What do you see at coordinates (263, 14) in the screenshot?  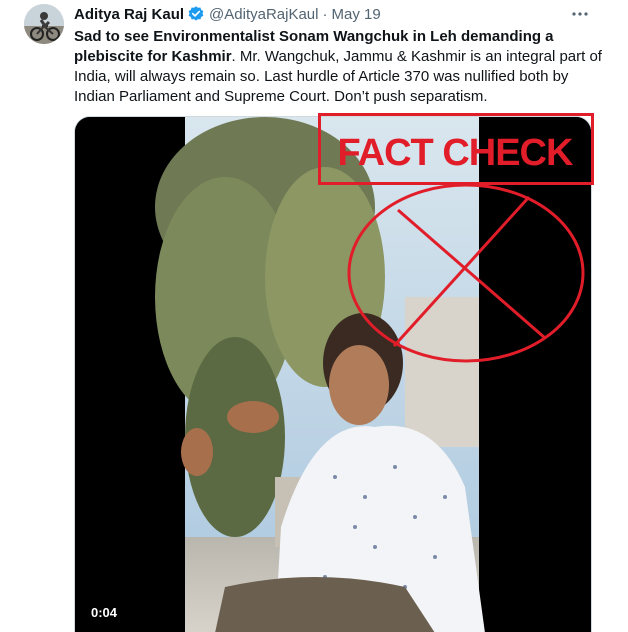 I see `handle: @AdityaRajKaul` at bounding box center [263, 14].